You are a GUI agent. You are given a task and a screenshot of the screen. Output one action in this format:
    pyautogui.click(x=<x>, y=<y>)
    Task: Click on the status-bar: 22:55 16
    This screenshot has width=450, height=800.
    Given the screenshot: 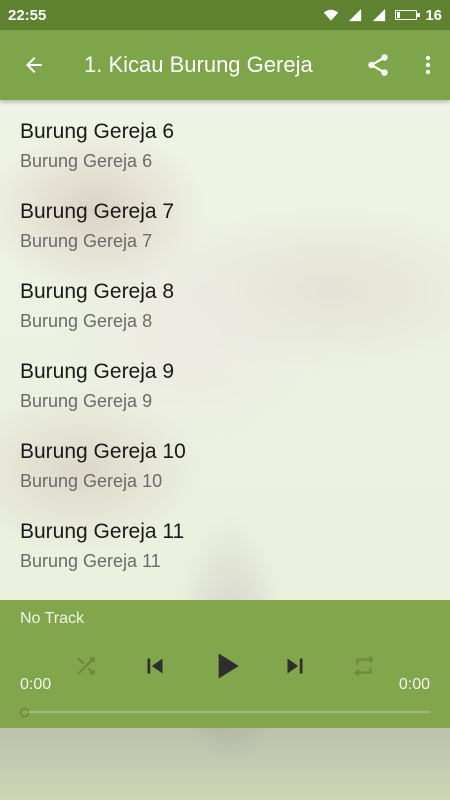 What is the action you would take?
    pyautogui.click(x=225, y=15)
    